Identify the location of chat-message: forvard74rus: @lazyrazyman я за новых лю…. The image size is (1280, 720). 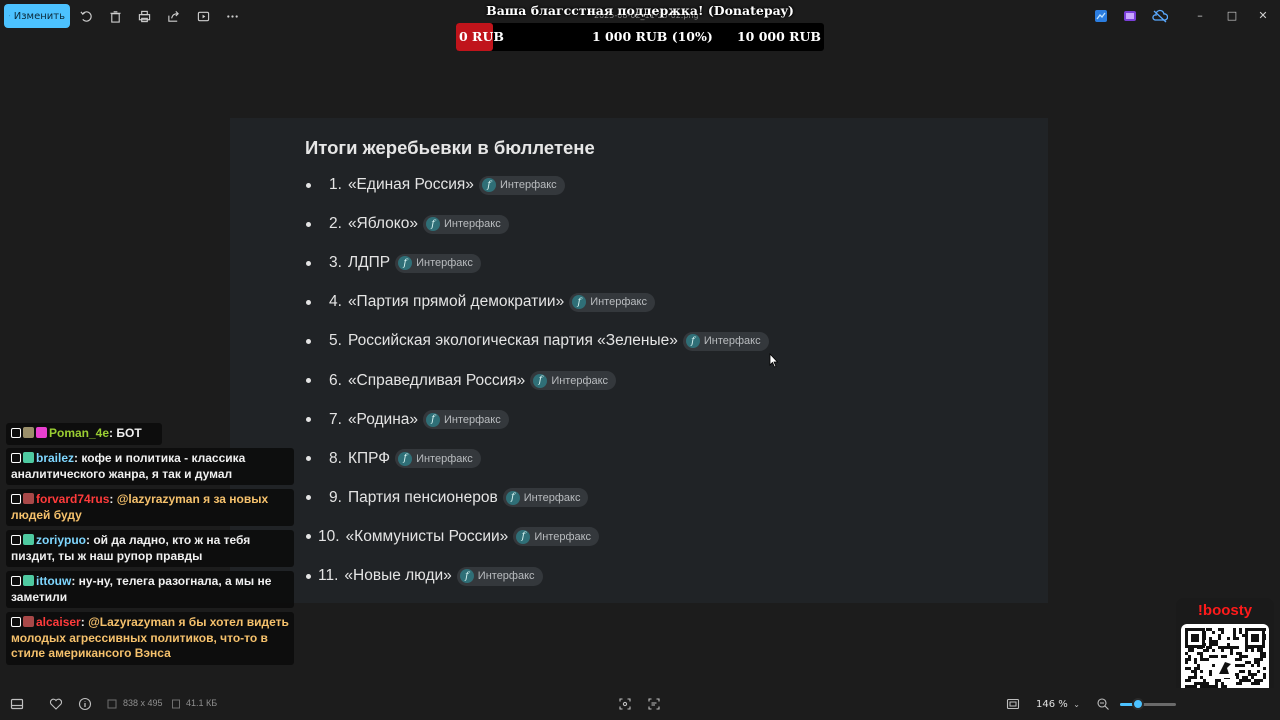
(150, 507).